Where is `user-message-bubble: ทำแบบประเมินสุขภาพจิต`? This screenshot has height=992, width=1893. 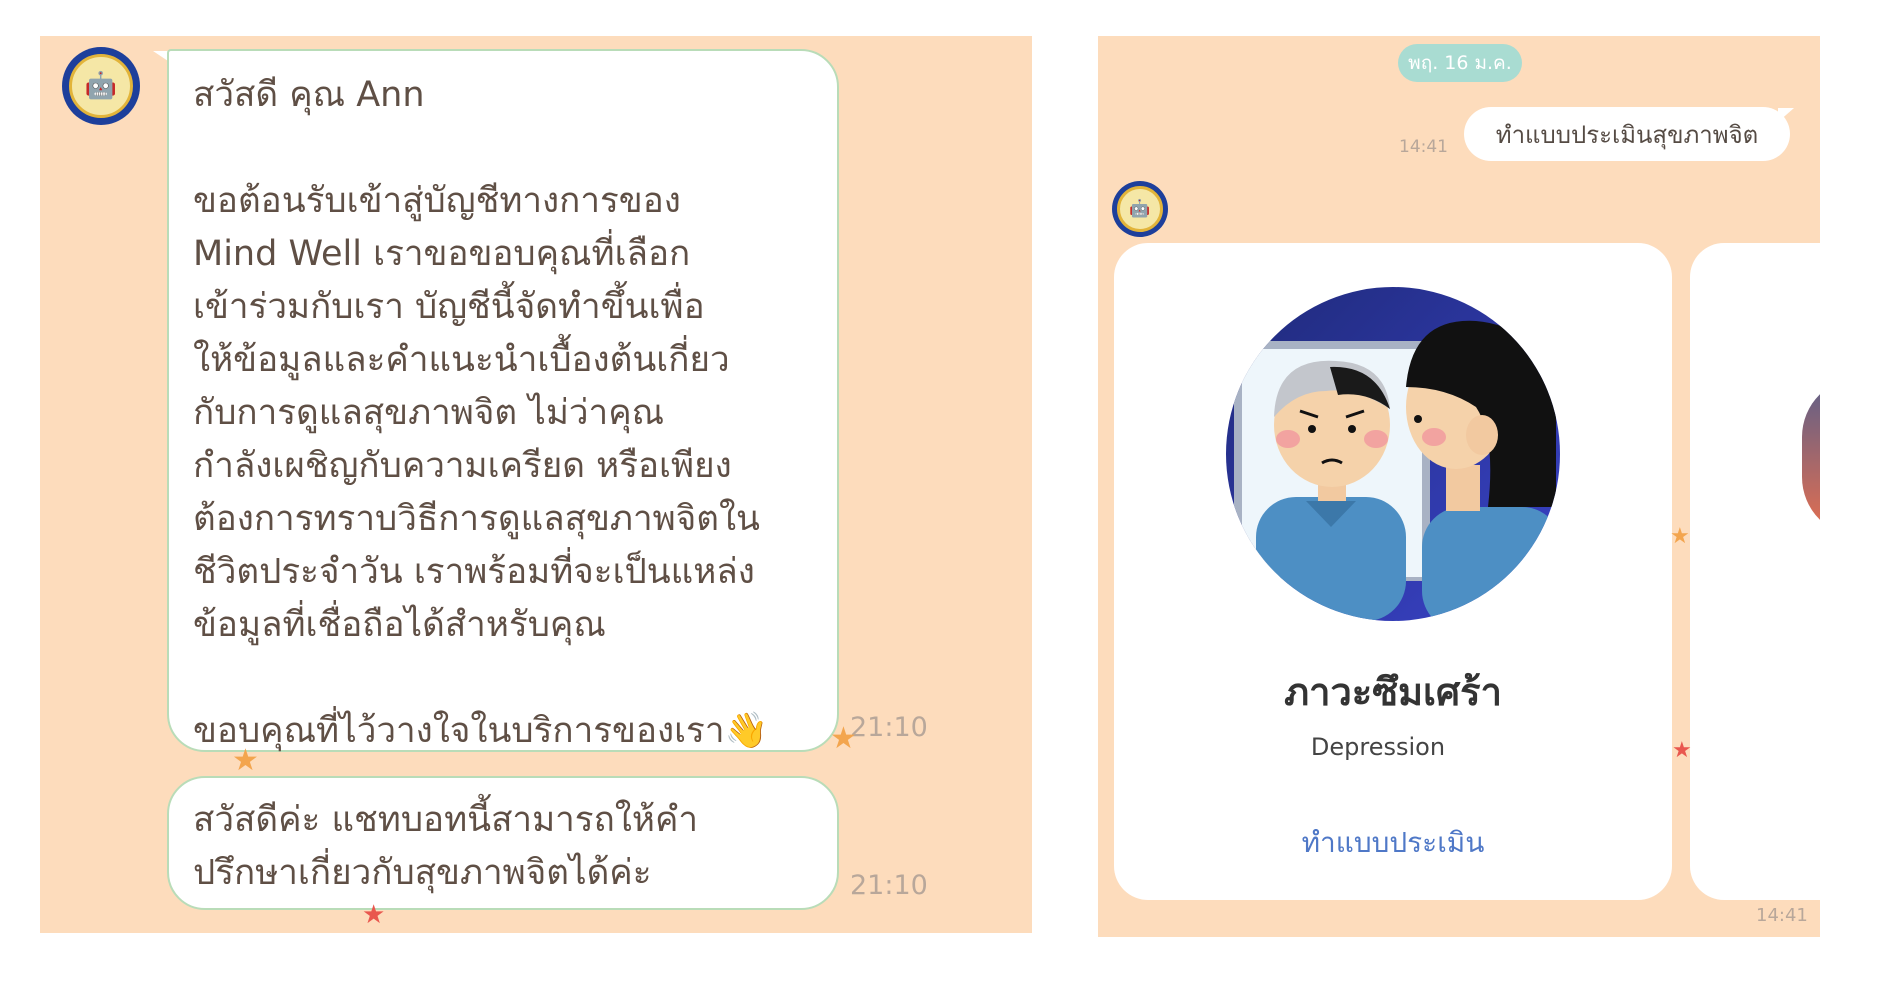
user-message-bubble: ทำแบบประเมินสุขภาพจิต is located at coordinates (1627, 134).